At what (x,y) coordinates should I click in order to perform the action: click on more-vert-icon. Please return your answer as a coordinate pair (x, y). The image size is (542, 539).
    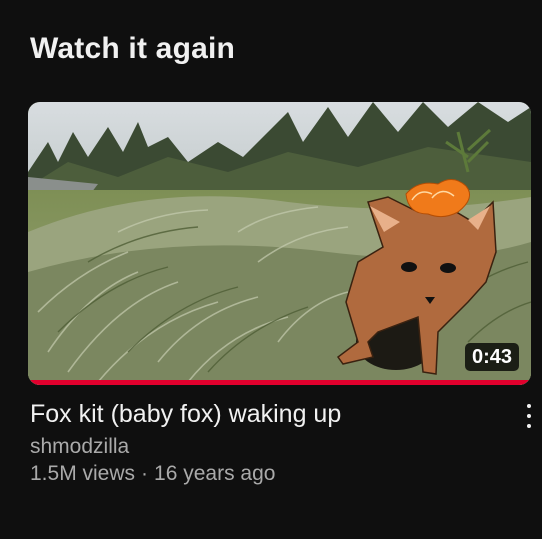
    Looking at the image, I should click on (529, 416).